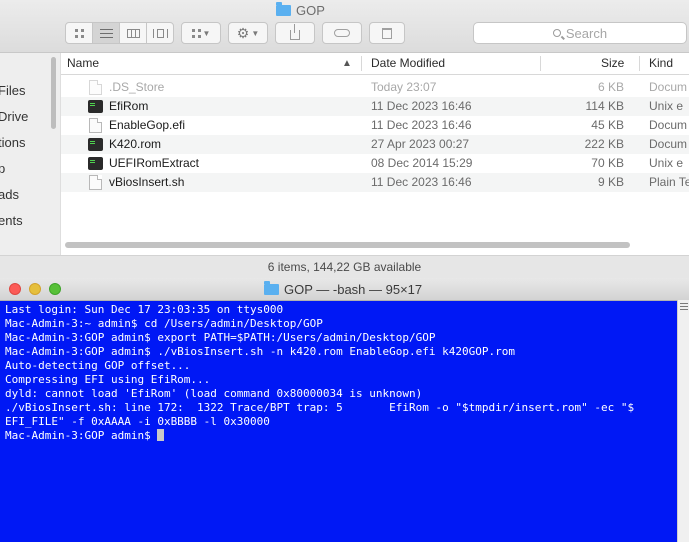 The image size is (689, 542). I want to click on sidebar-item: Files, so click(12, 90).